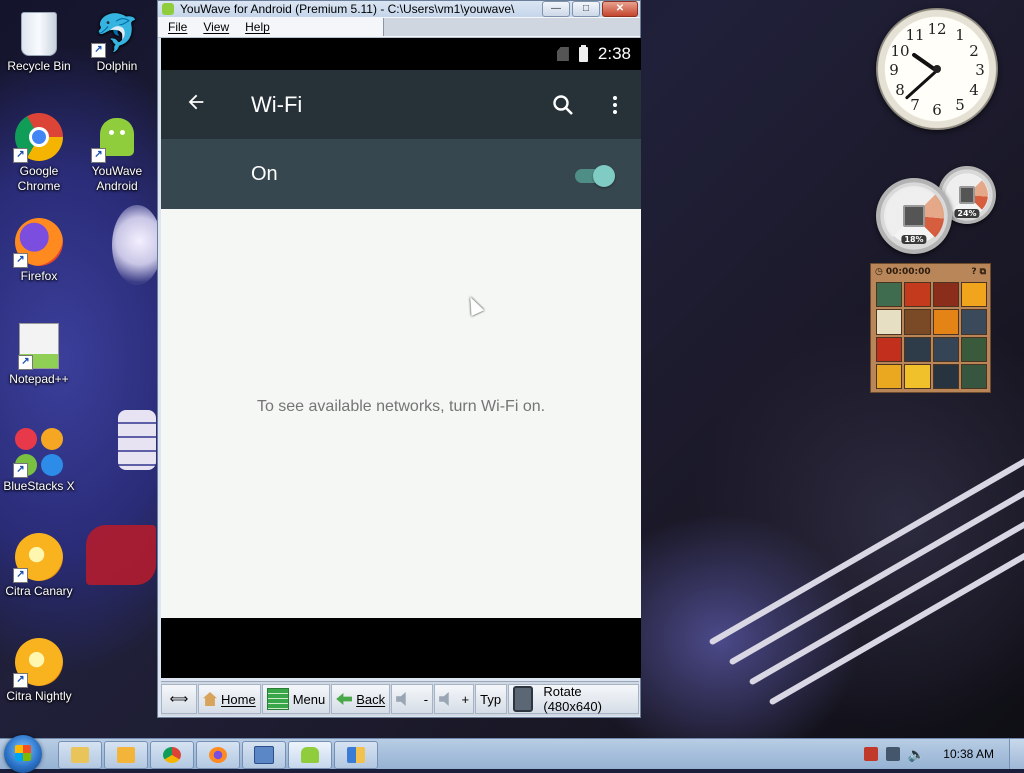 The width and height of the screenshot is (1024, 773). Describe the element at coordinates (39, 671) in the screenshot. I see `desktop-icon-citra-nightly: ↗ Citra Nightly` at that location.